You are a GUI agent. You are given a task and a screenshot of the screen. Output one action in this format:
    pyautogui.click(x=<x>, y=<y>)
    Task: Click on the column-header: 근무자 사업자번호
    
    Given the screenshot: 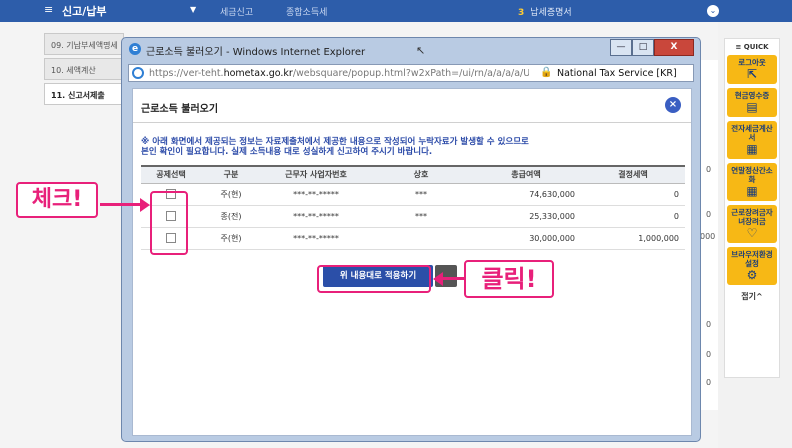 What is the action you would take?
    pyautogui.click(x=316, y=174)
    